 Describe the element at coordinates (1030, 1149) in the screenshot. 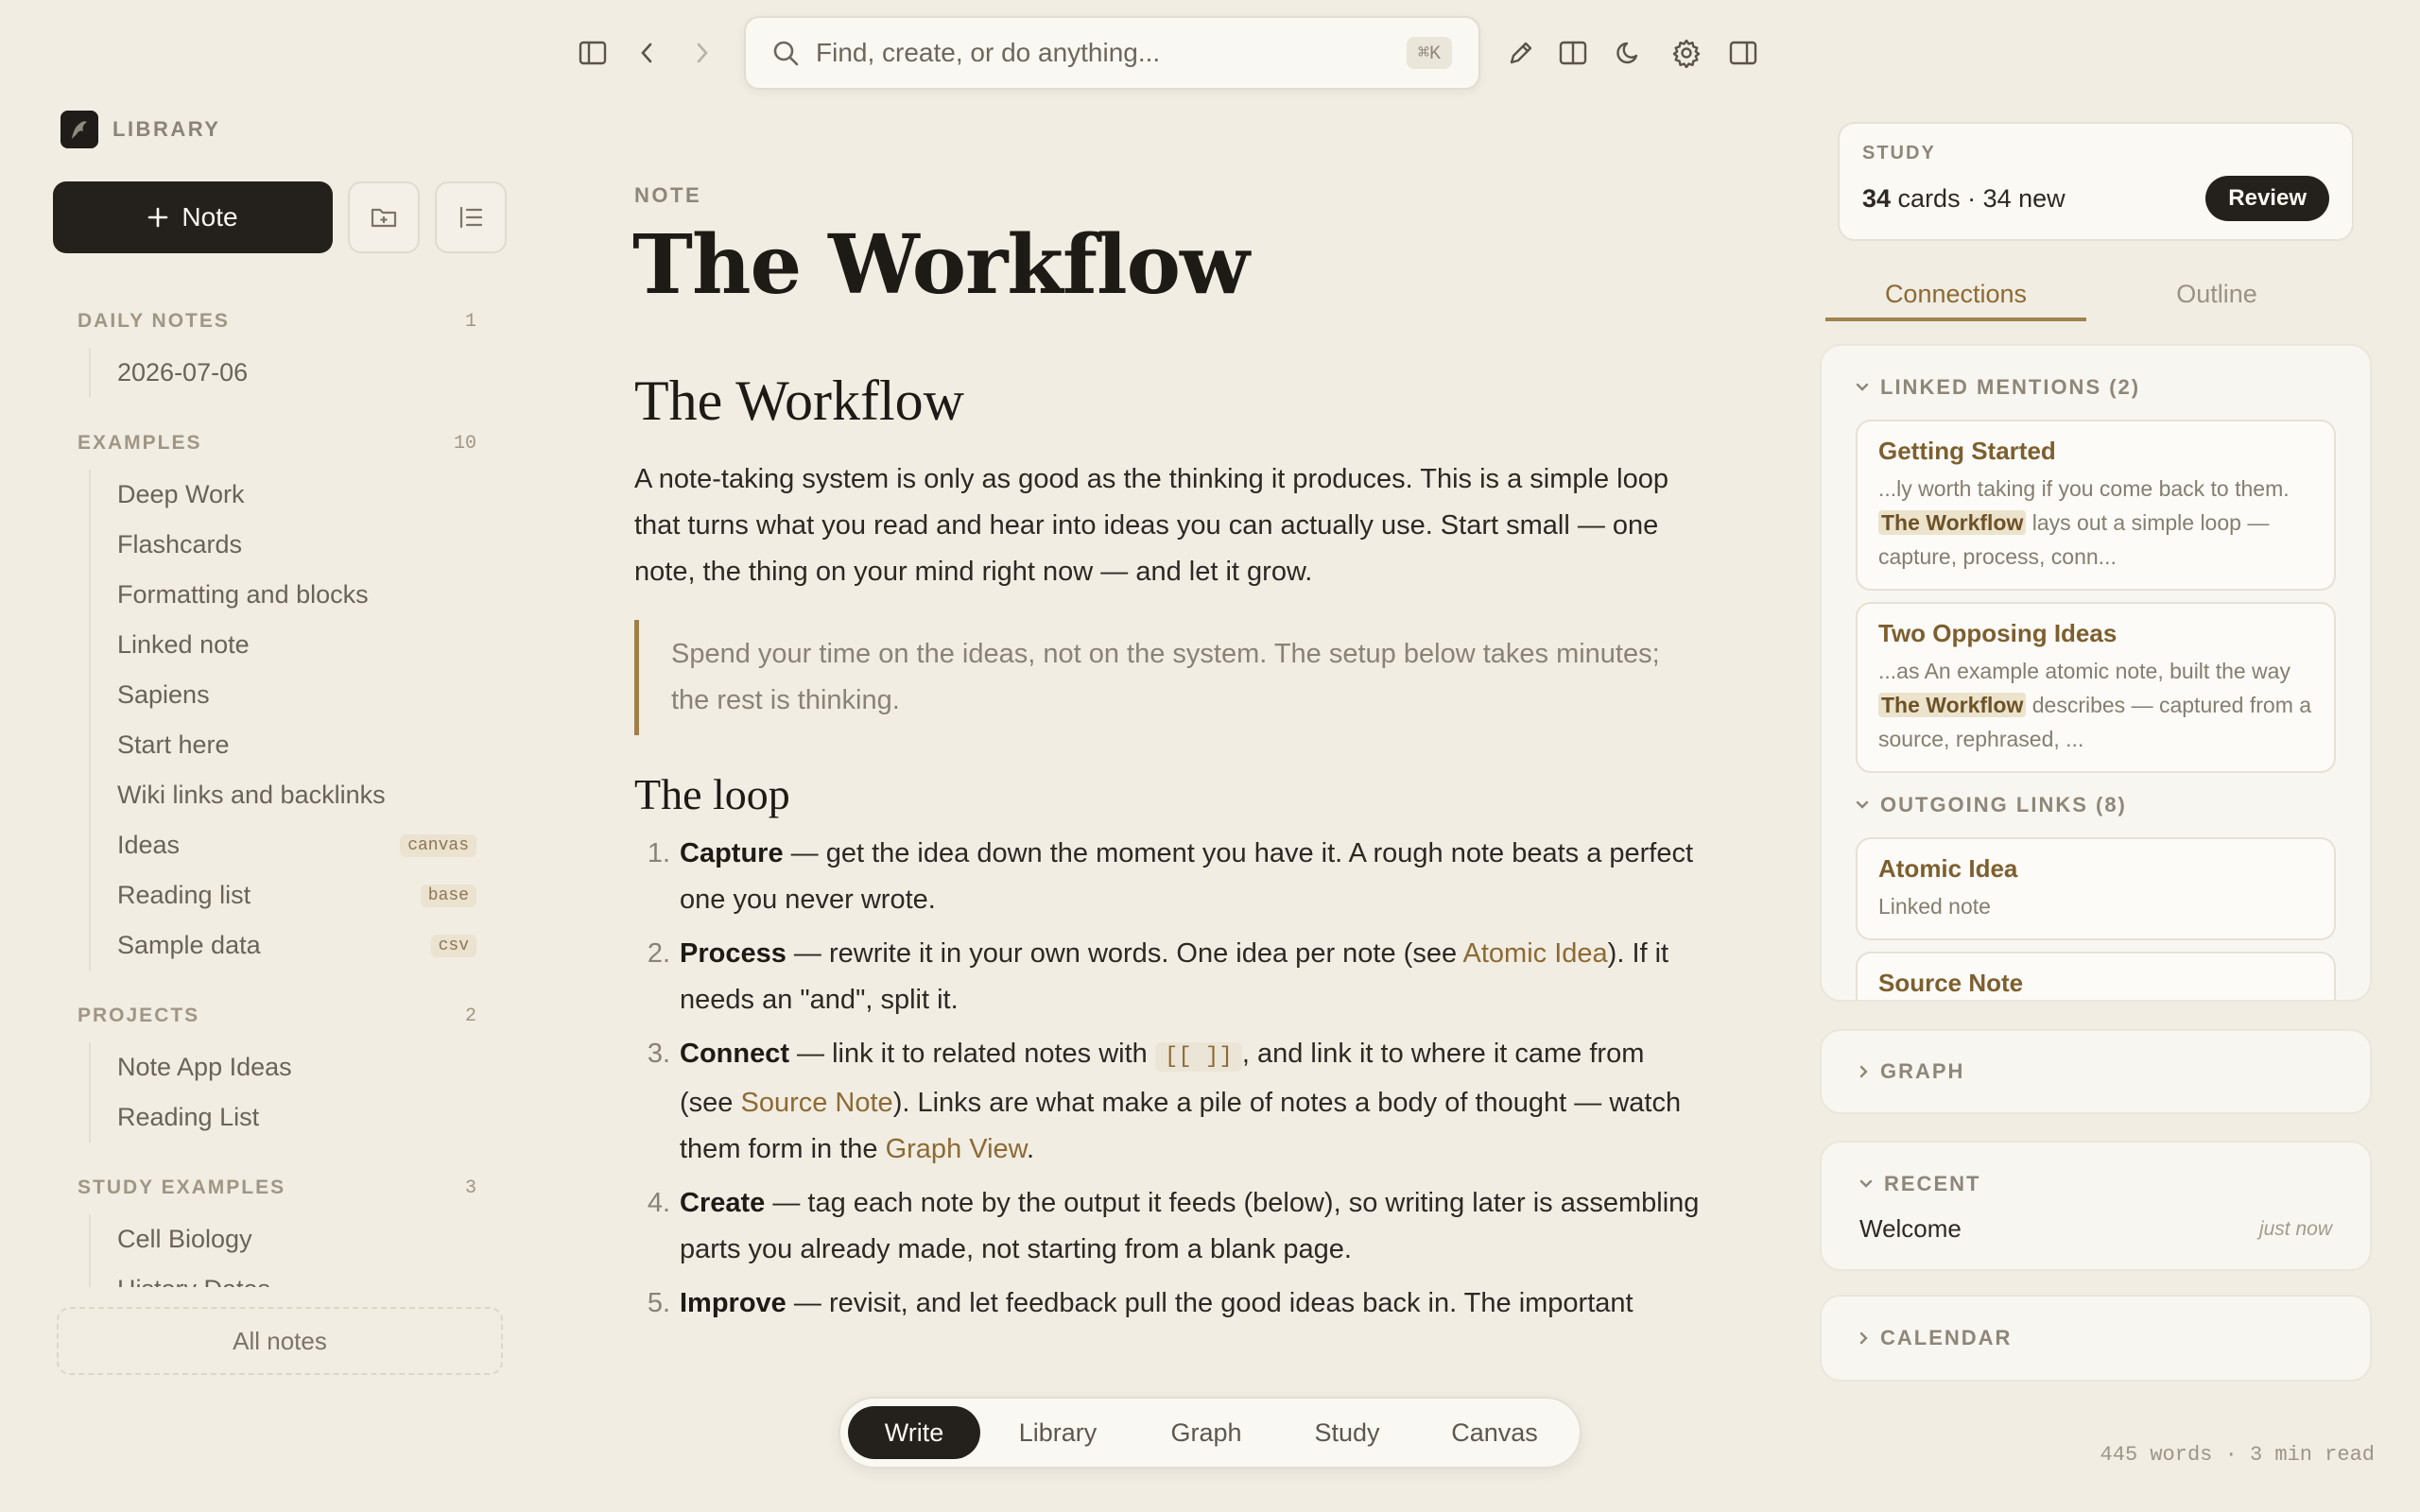

I see `step-text: .` at that location.